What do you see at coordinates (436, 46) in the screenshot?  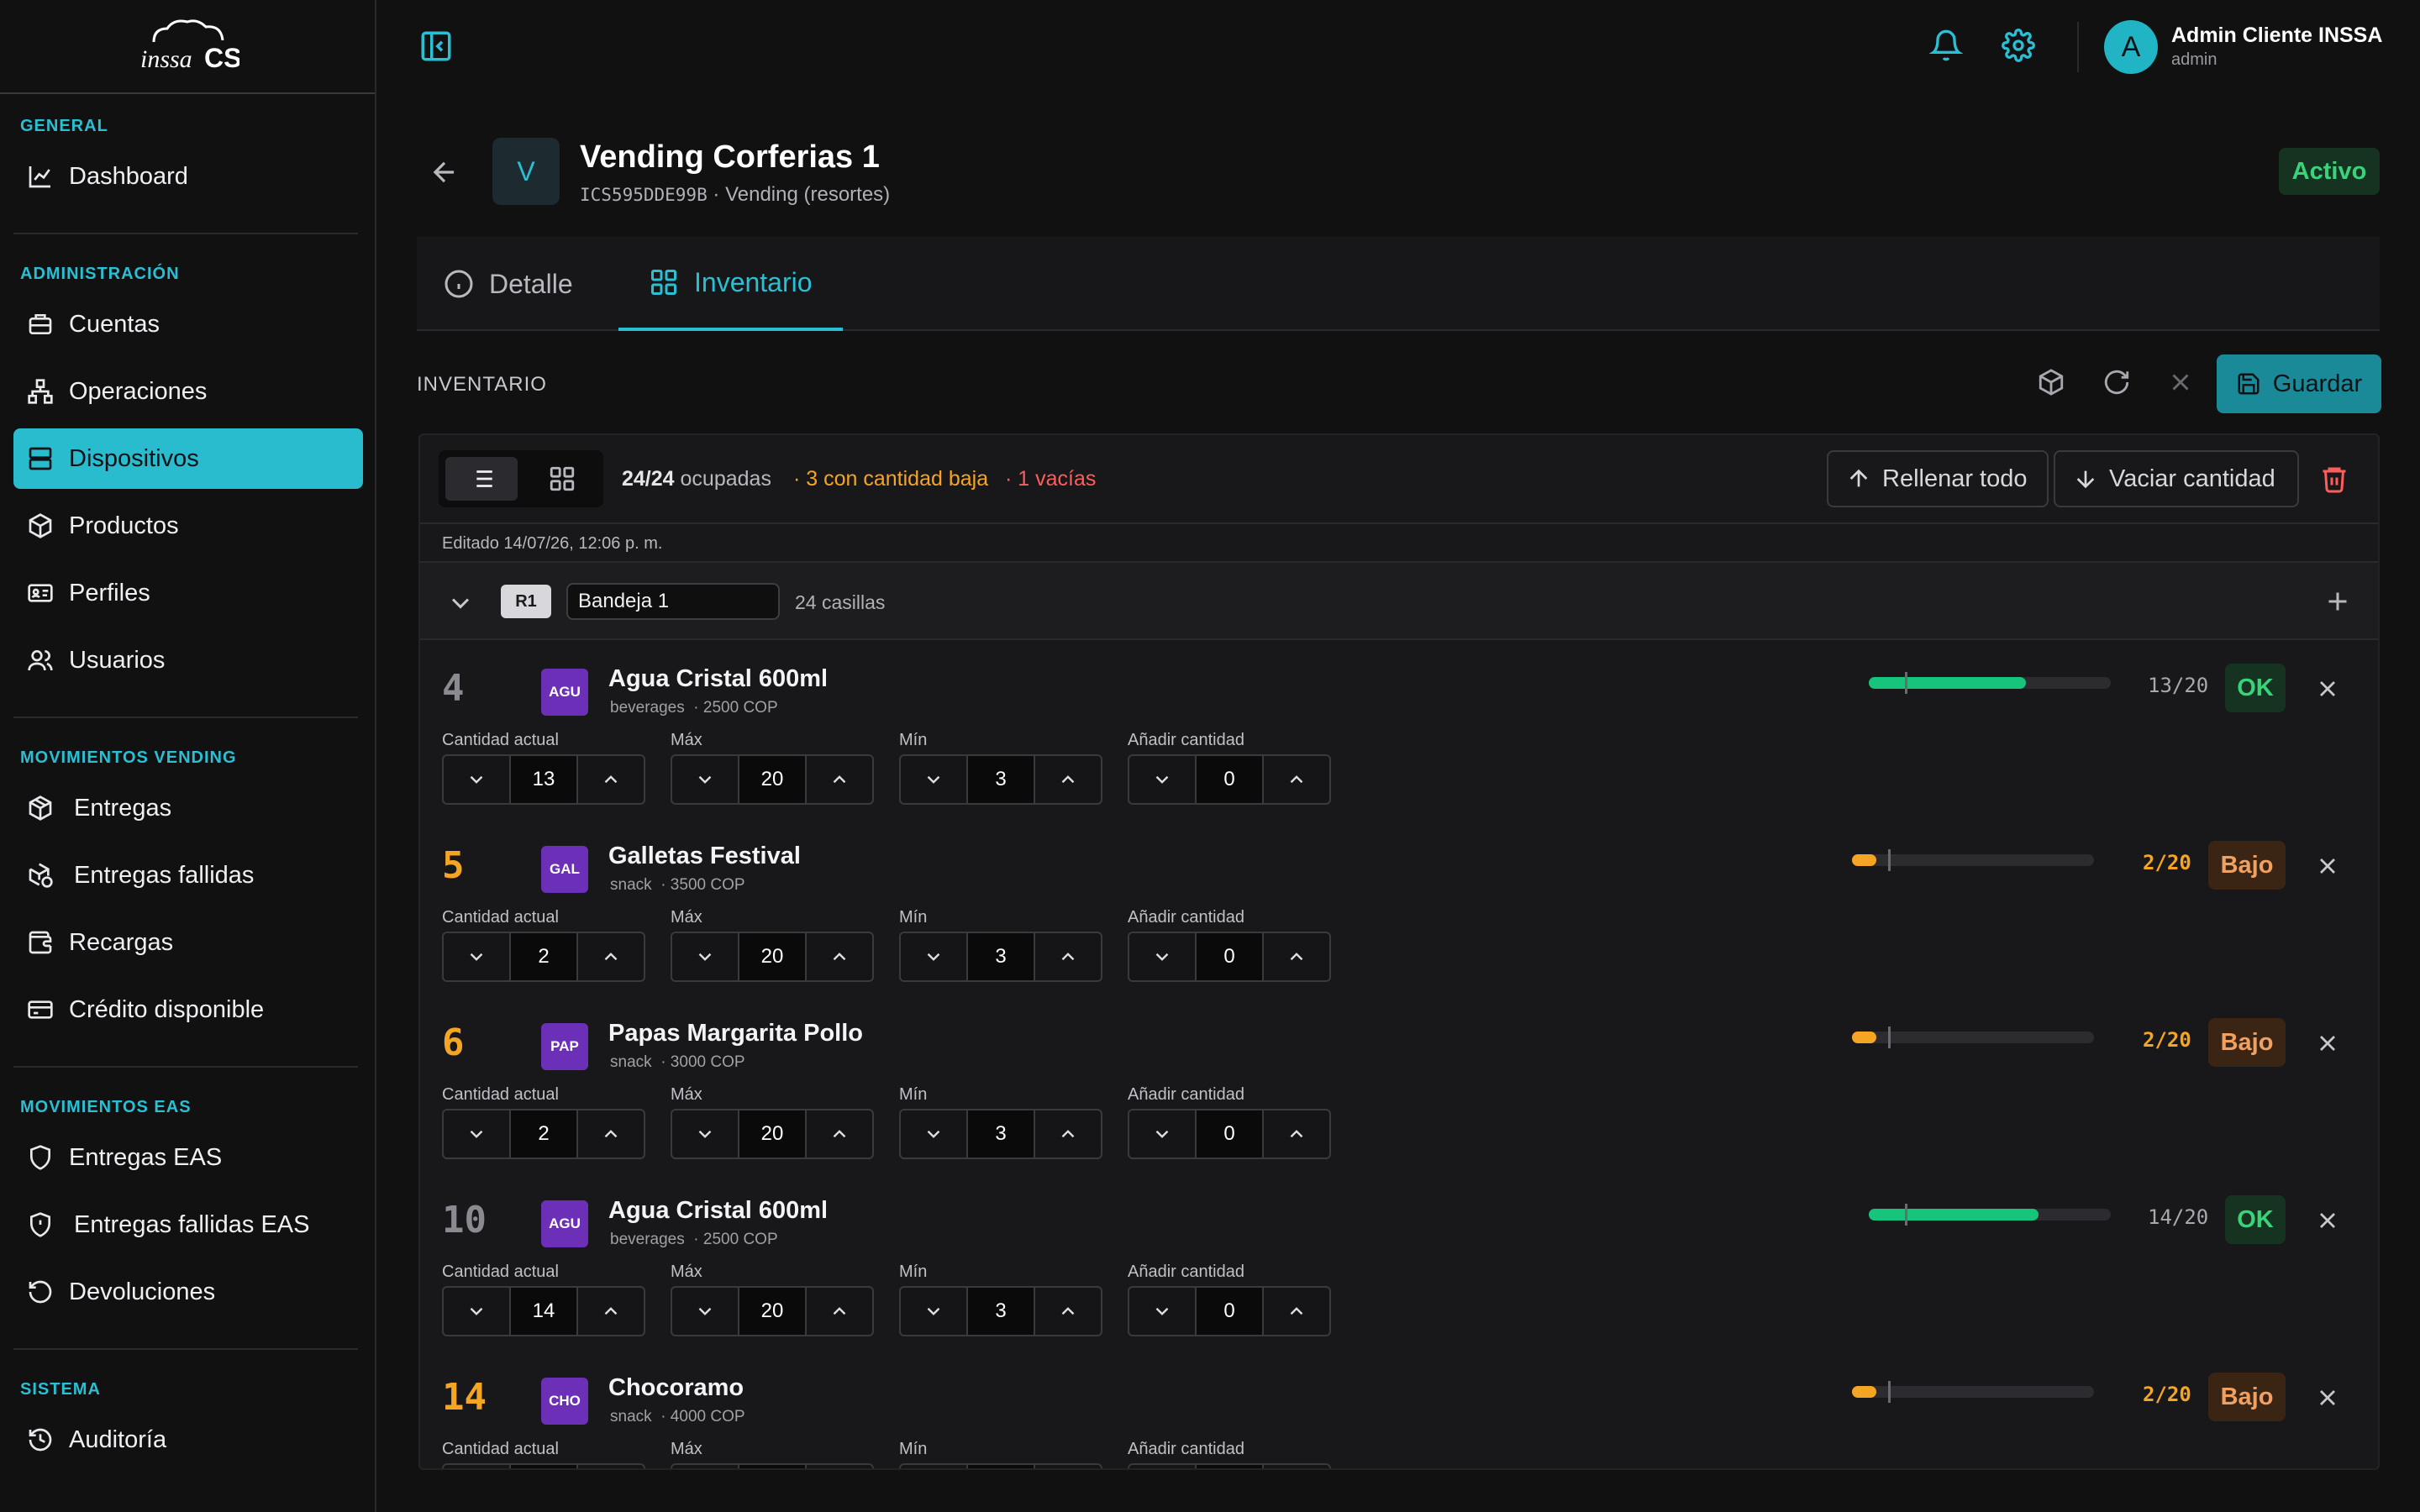 I see `sidebar-toggle-icon` at bounding box center [436, 46].